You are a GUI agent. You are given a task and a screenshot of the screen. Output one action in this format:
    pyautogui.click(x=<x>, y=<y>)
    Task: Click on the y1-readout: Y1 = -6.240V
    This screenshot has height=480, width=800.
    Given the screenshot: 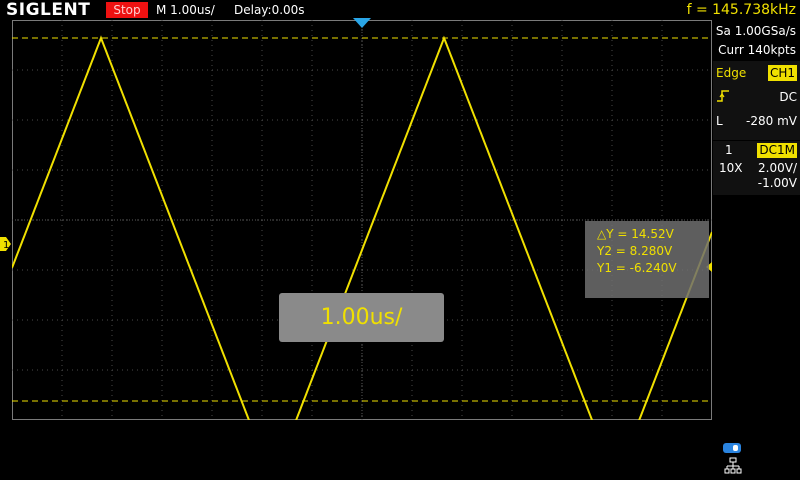 What is the action you would take?
    pyautogui.click(x=637, y=268)
    